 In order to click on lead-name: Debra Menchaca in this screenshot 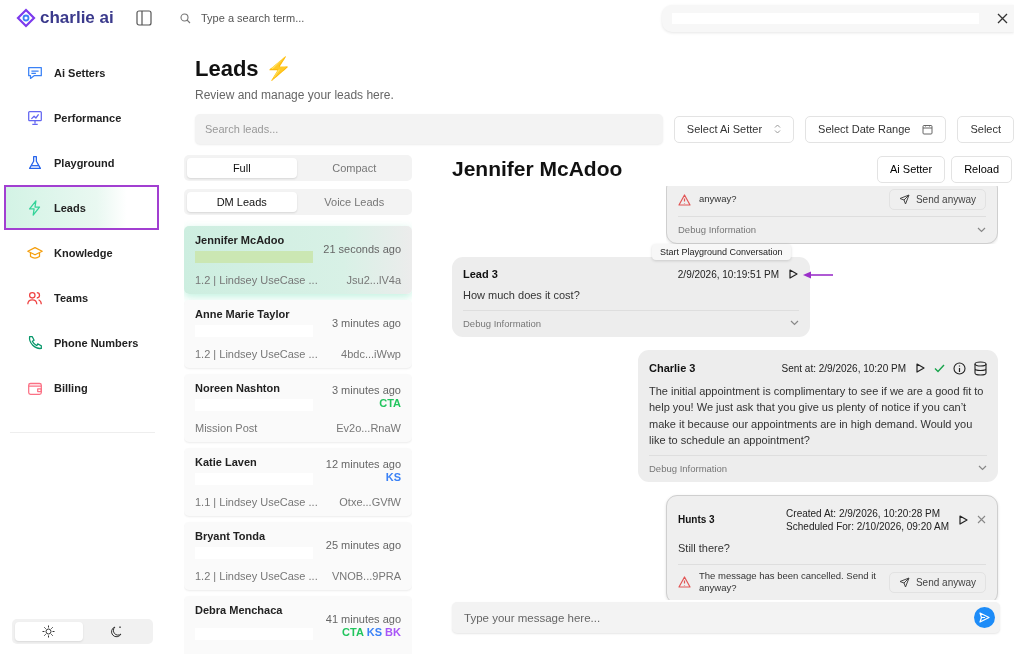, I will do `click(239, 611)`.